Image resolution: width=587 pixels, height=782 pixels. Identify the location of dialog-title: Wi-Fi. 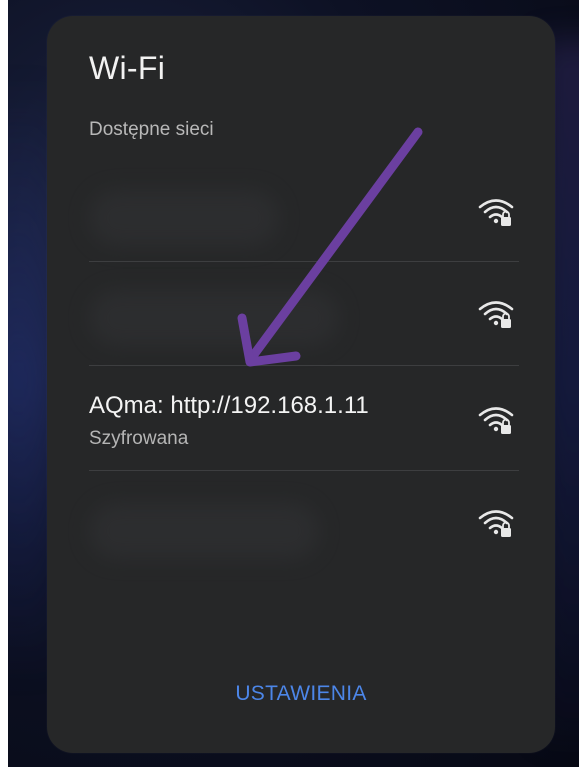
(127, 68).